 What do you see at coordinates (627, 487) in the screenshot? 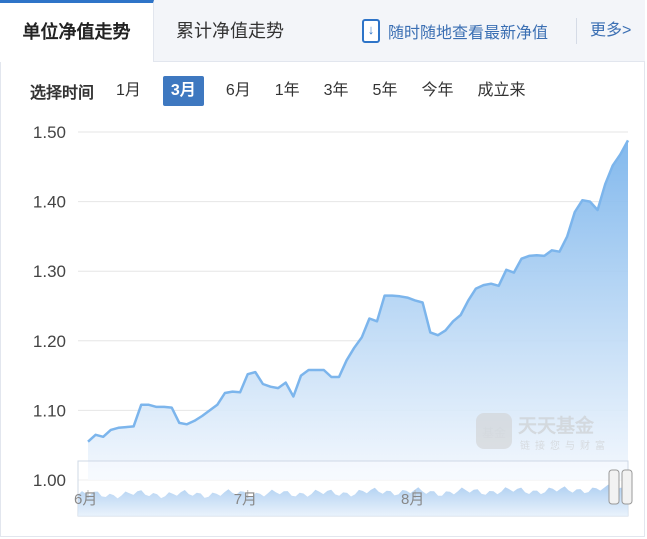
I see `navigator-handle-right` at bounding box center [627, 487].